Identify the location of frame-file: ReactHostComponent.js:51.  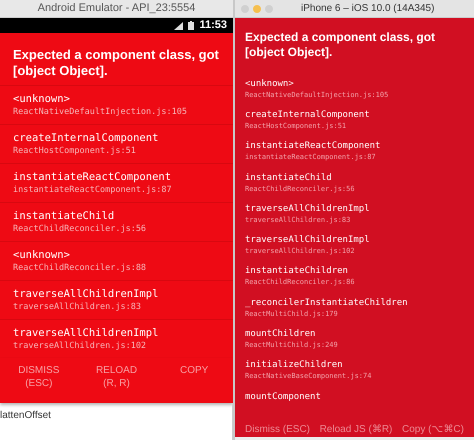
(75, 151).